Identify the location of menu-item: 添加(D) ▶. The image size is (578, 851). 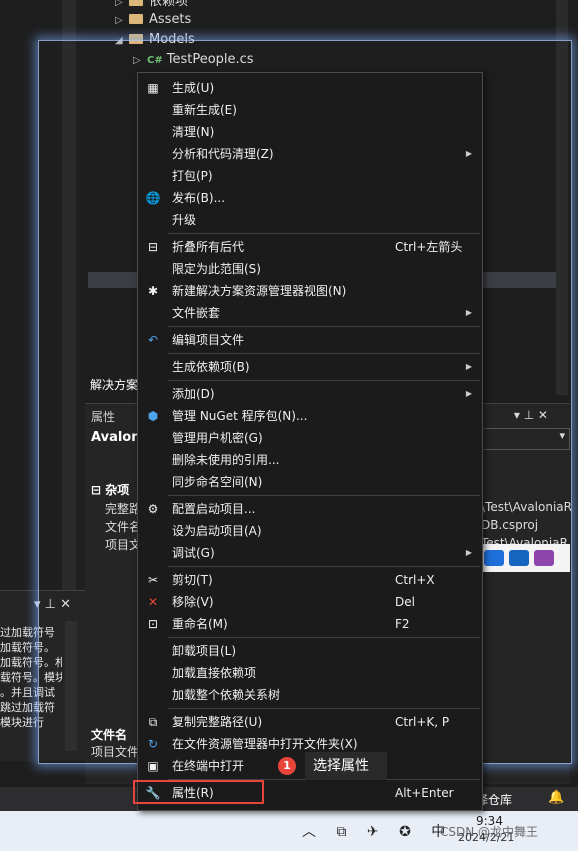
(310, 394).